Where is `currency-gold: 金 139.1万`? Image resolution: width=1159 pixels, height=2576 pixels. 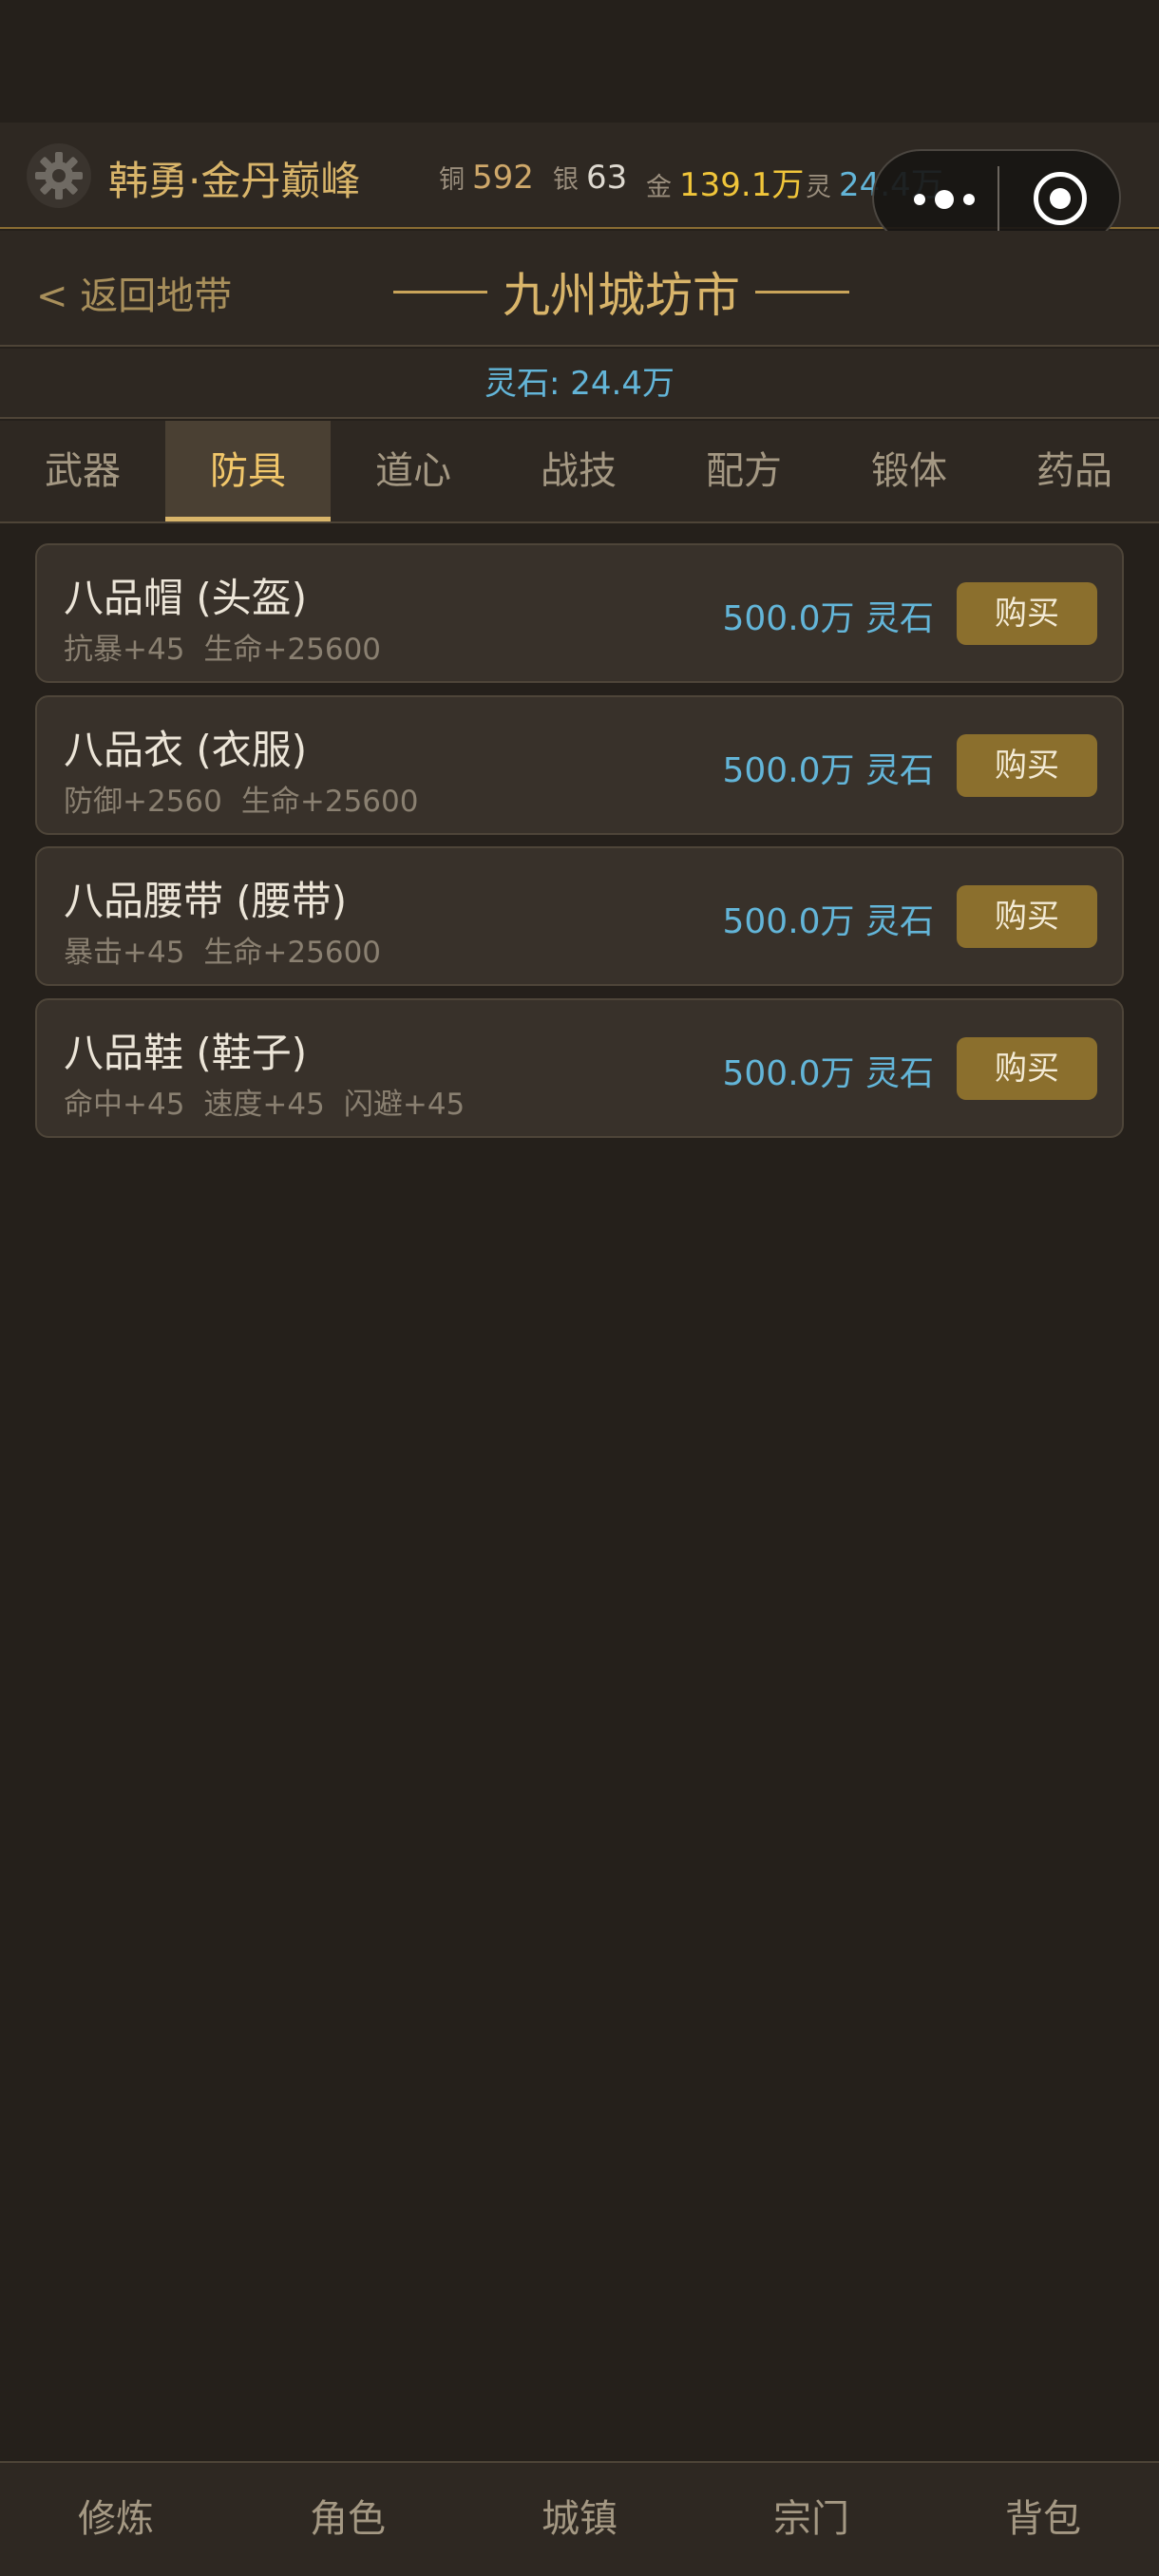
currency-gold: 金 139.1万 is located at coordinates (725, 182).